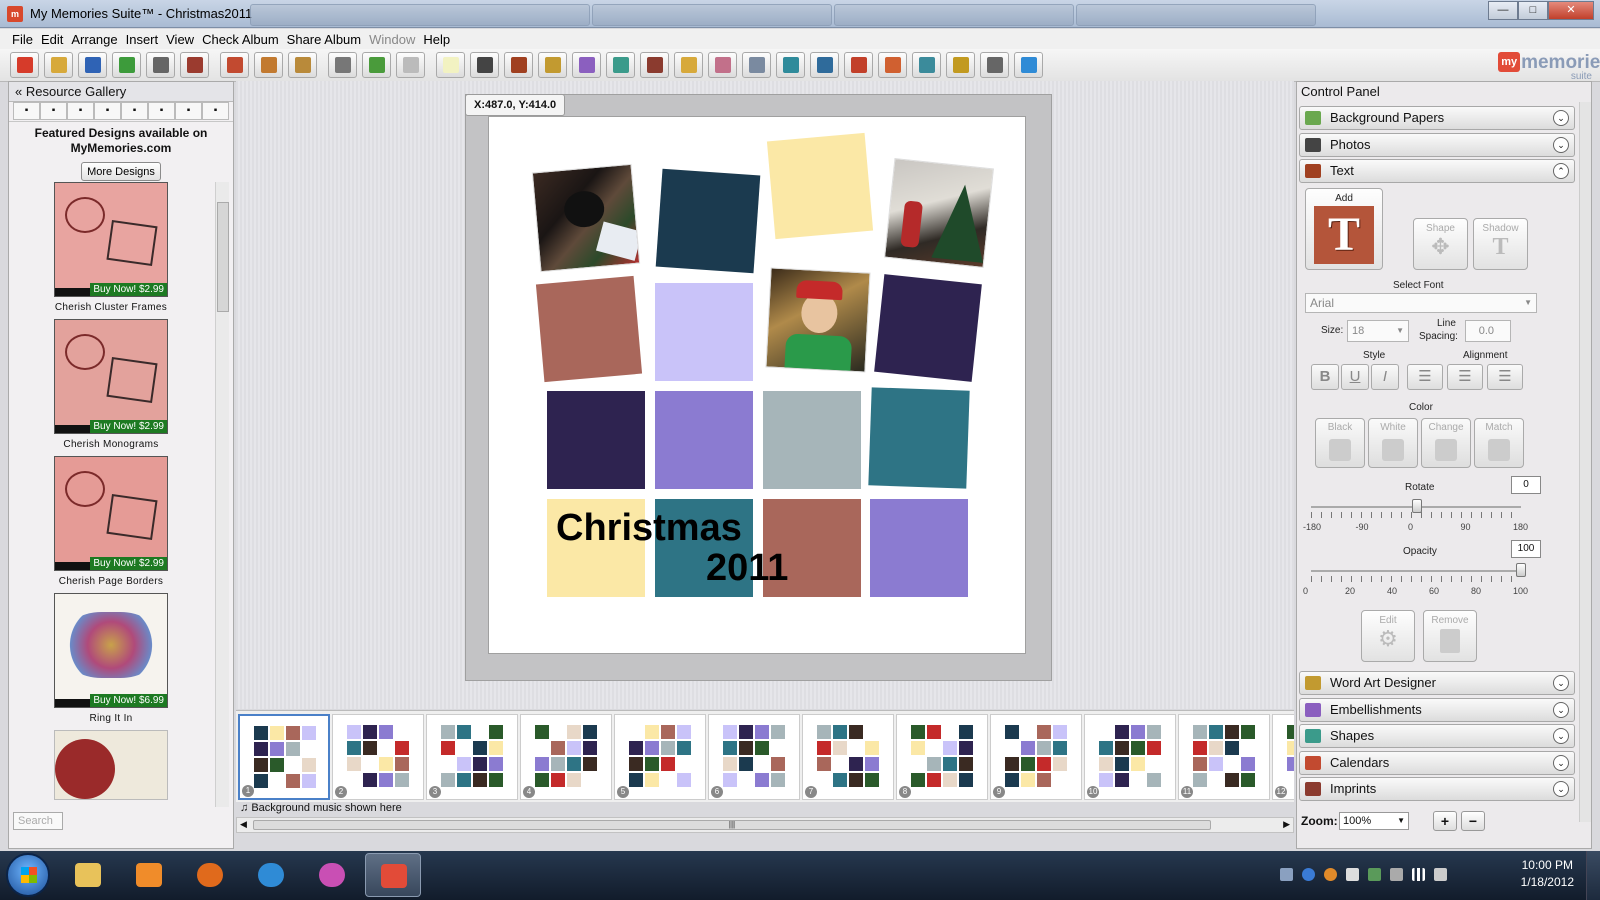 The height and width of the screenshot is (900, 1600). Describe the element at coordinates (410, 65) in the screenshot. I see `redo-button` at that location.